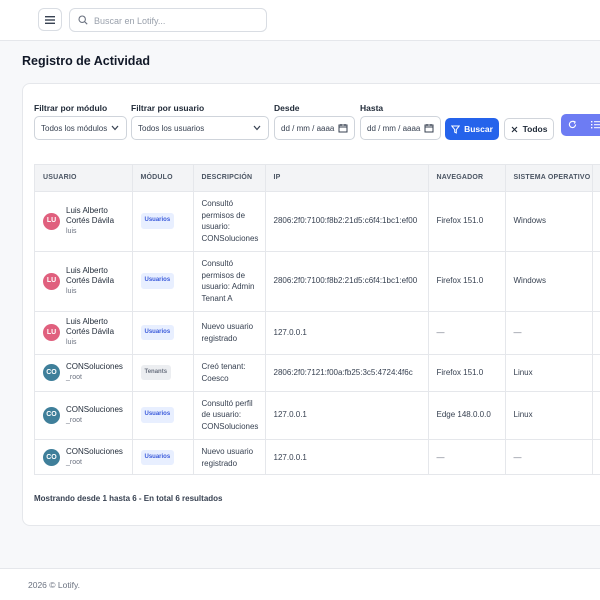 Image resolution: width=600 pixels, height=600 pixels. What do you see at coordinates (595, 124) in the screenshot?
I see `list-icon` at bounding box center [595, 124].